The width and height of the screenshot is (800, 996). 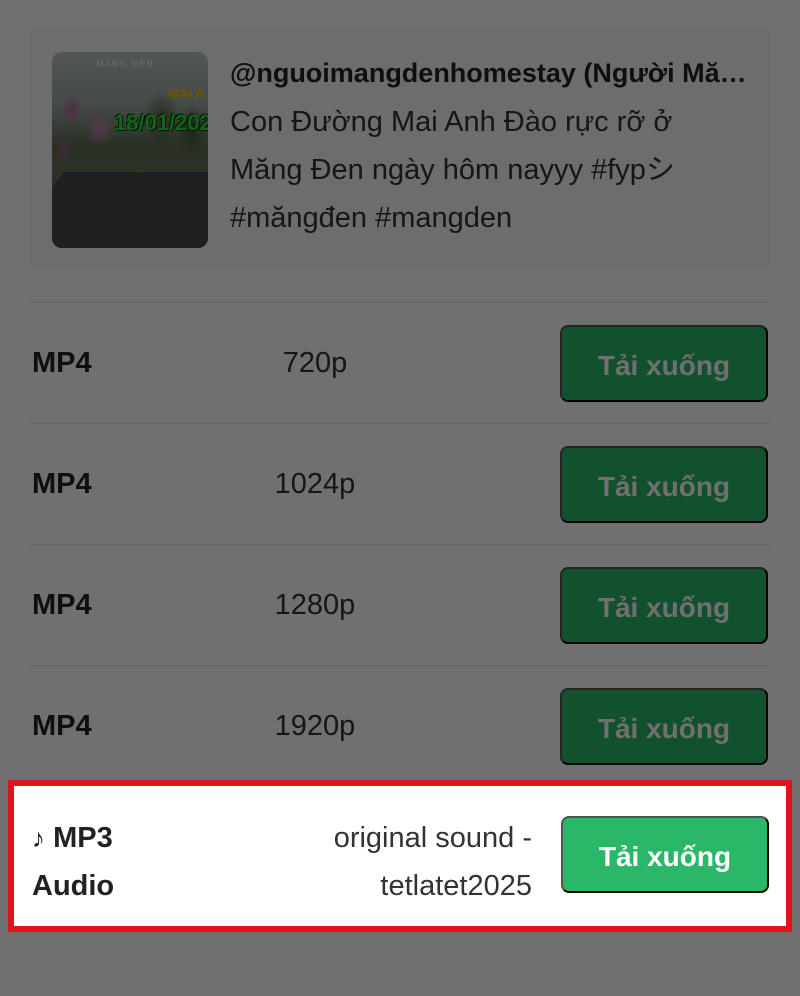 What do you see at coordinates (456, 886) in the screenshot?
I see `audio-title-line2: tetlatet2025` at bounding box center [456, 886].